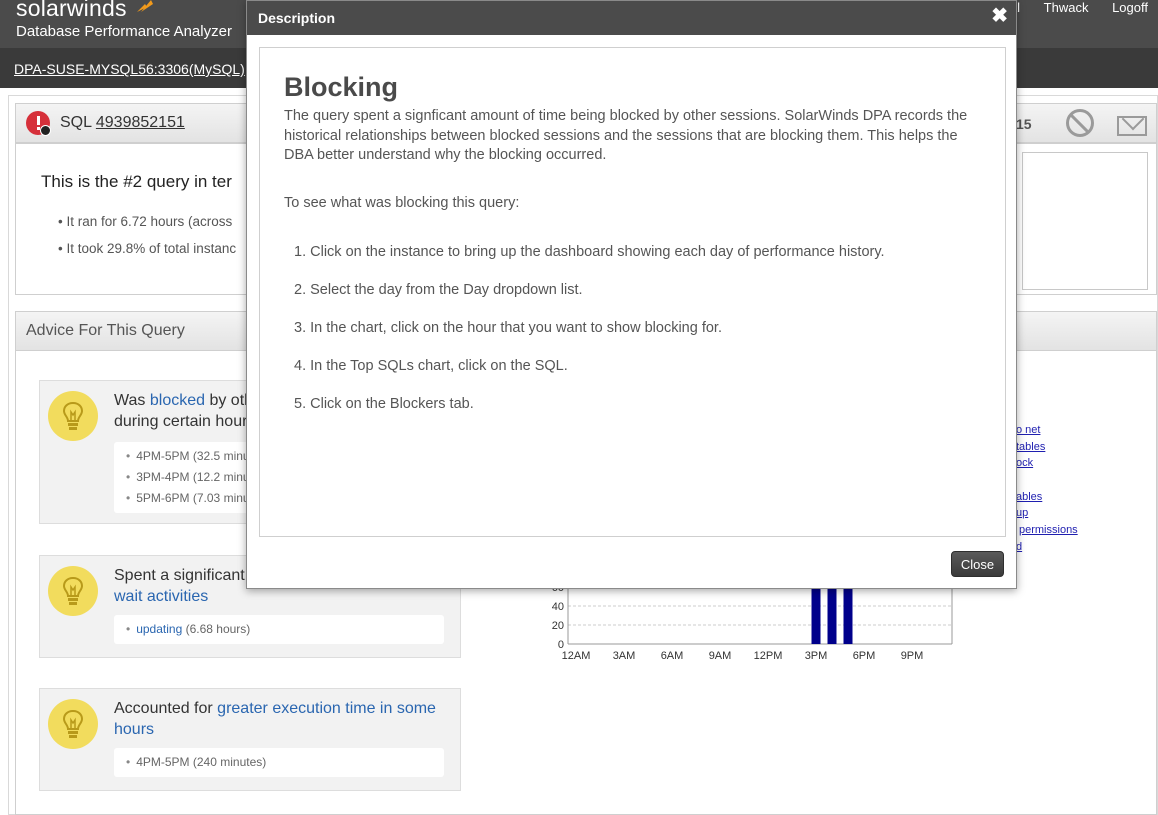  I want to click on list-item: 4PM-5PM (240 minutes), so click(285, 762).